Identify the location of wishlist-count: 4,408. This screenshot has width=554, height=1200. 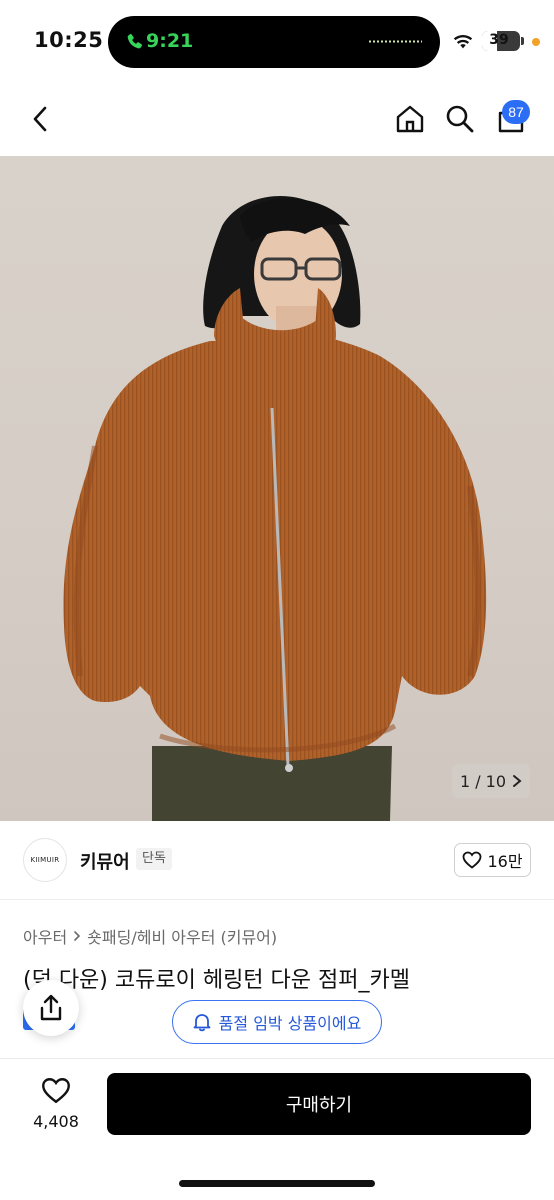
(56, 1121).